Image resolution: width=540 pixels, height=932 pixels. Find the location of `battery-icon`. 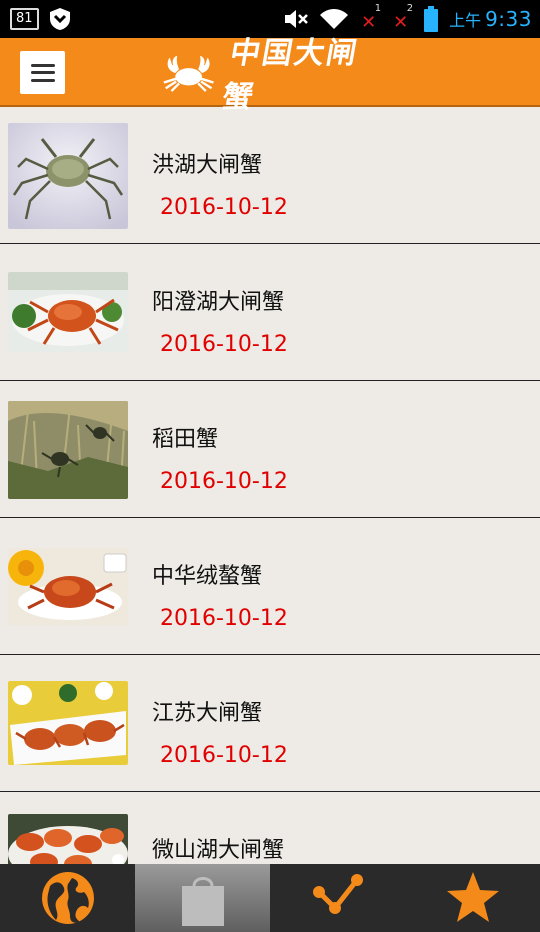

battery-icon is located at coordinates (431, 19).